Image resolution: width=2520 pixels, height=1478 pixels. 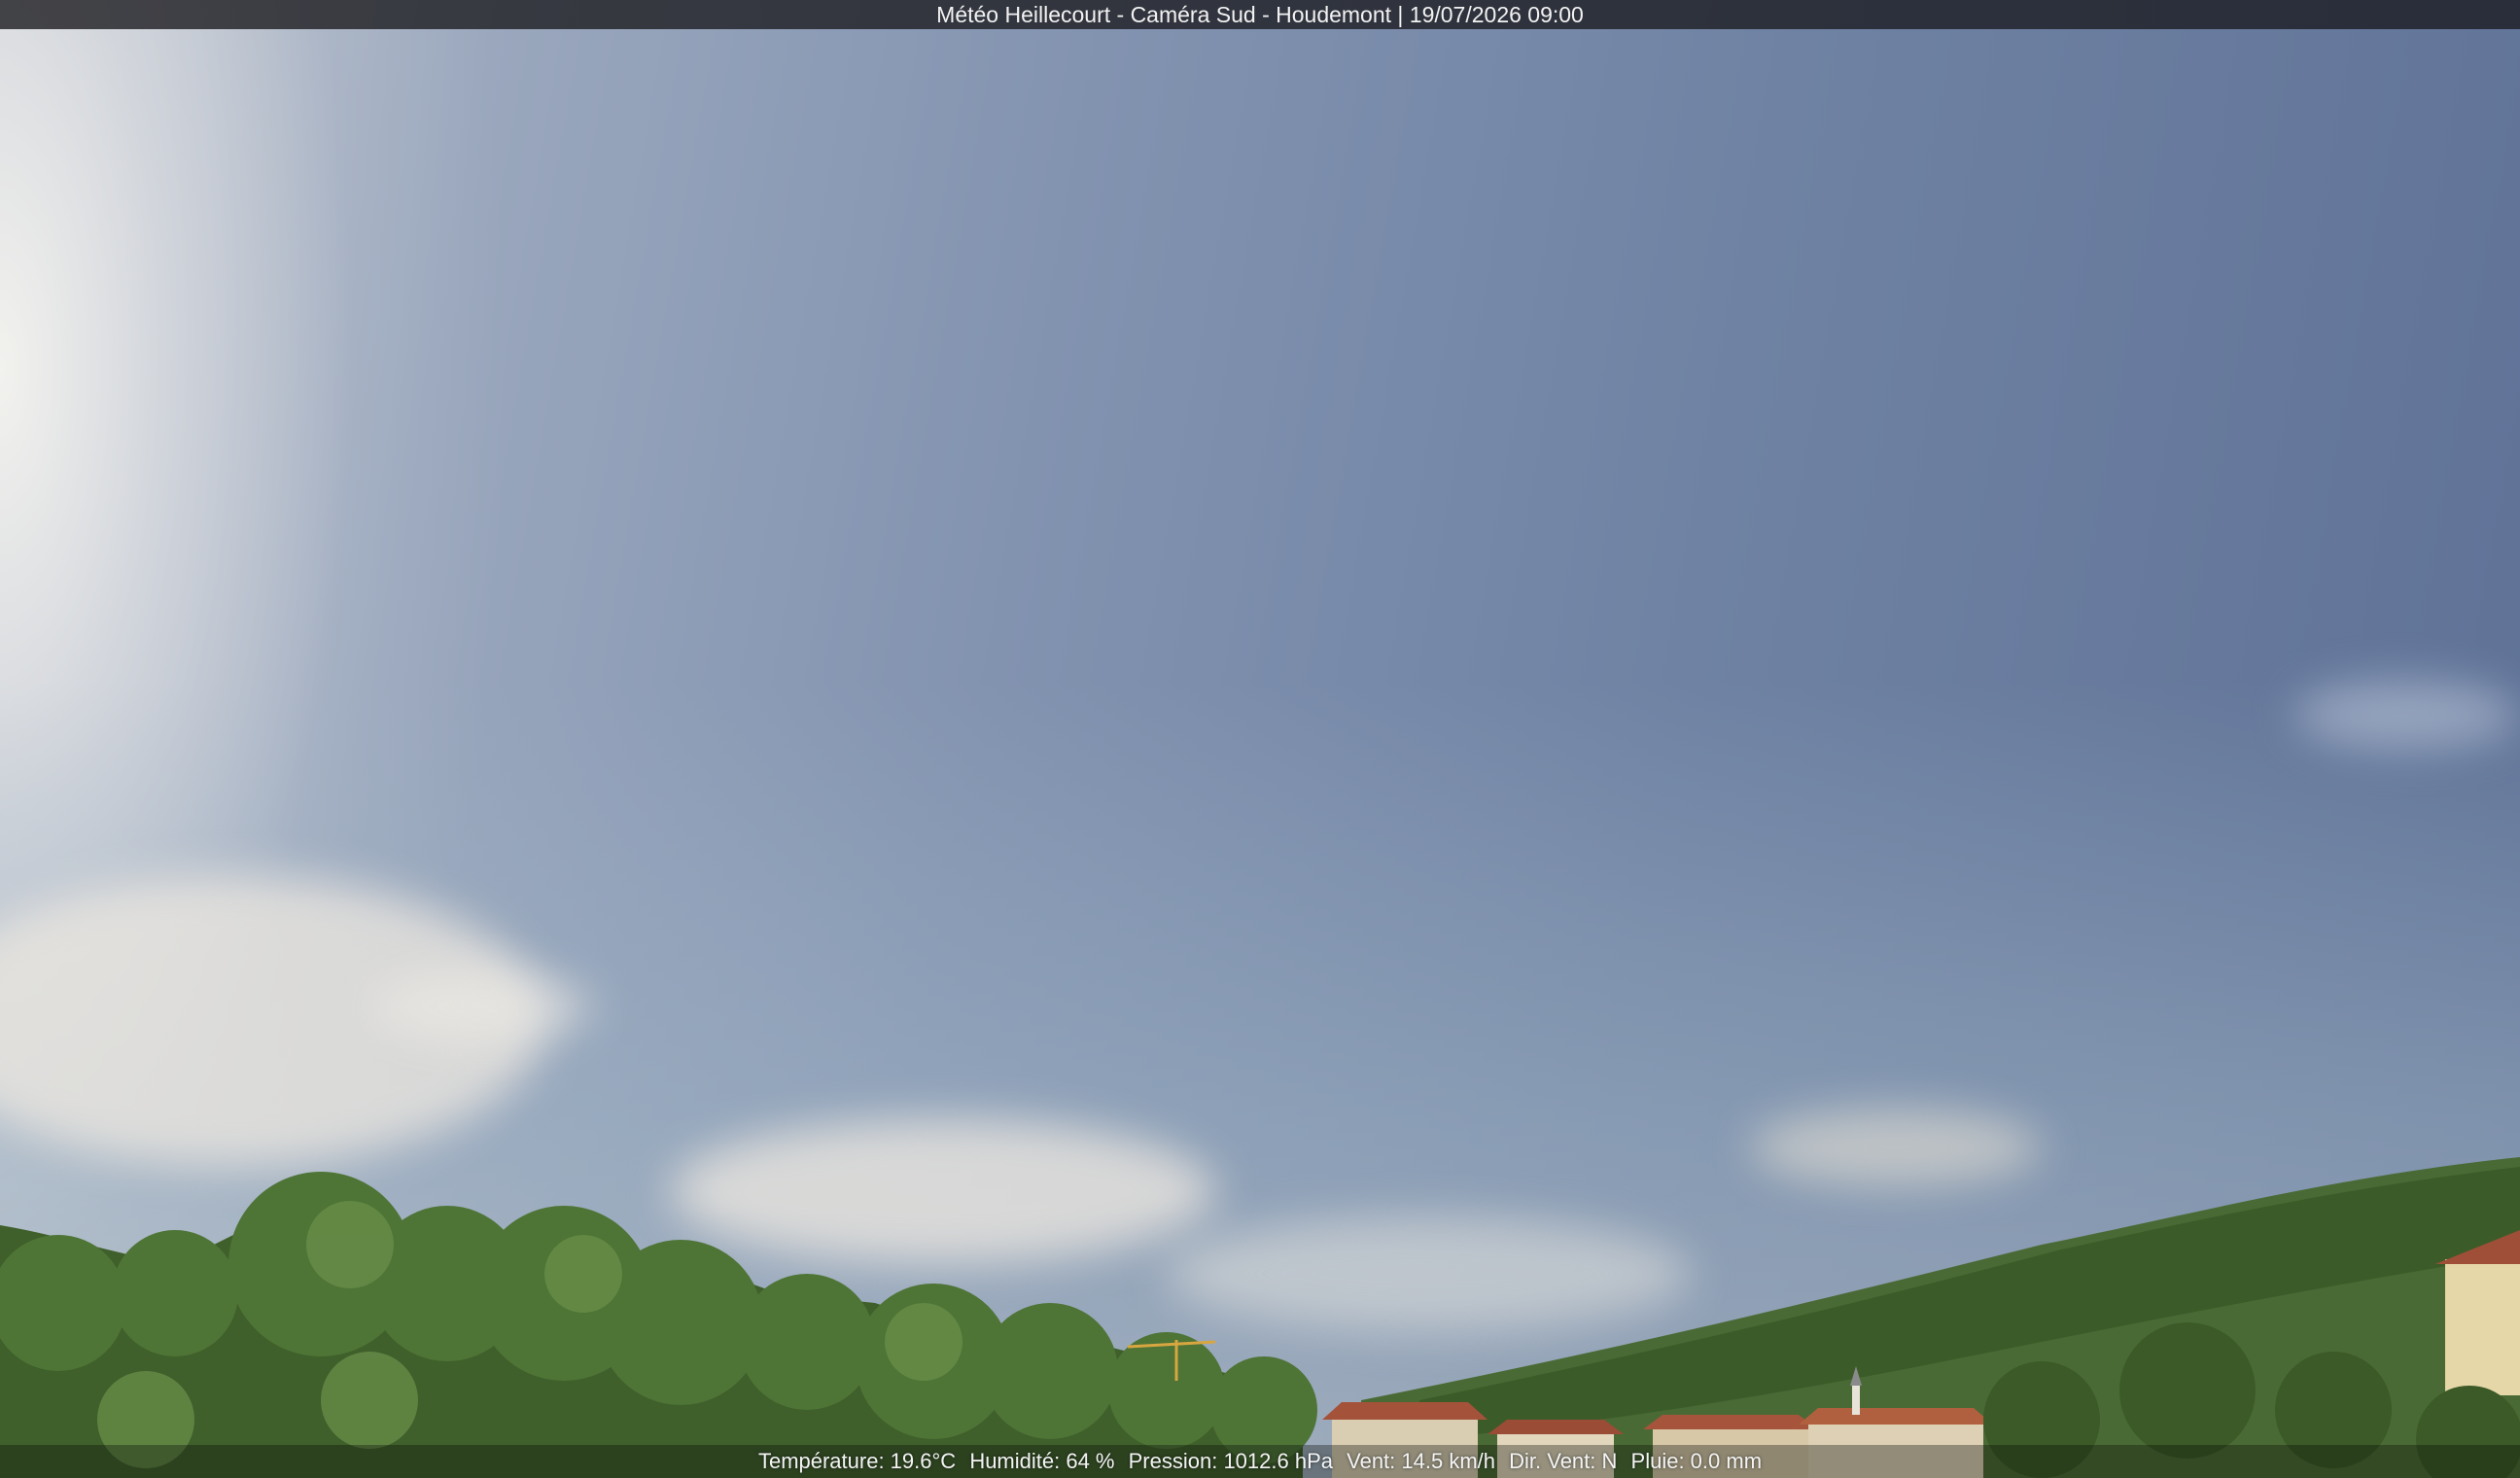 I want to click on pressure-reading: Pression: 1012.6 hPa, so click(x=1230, y=1461).